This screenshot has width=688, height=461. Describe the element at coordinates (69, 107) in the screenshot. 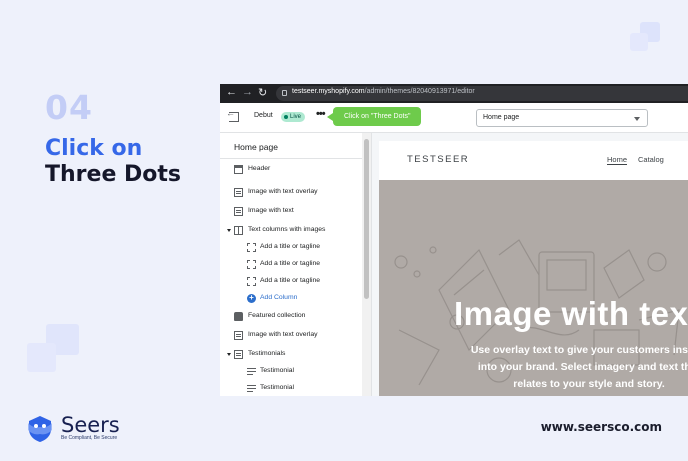

I see `step-number: 04` at that location.